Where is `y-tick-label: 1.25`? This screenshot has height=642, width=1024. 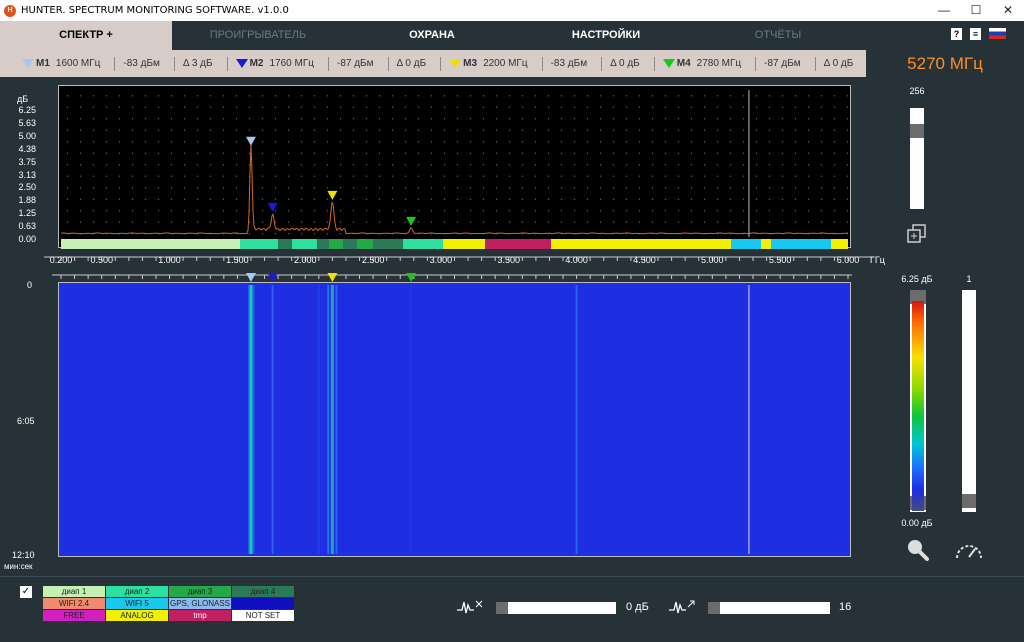 y-tick-label: 1.25 is located at coordinates (27, 213).